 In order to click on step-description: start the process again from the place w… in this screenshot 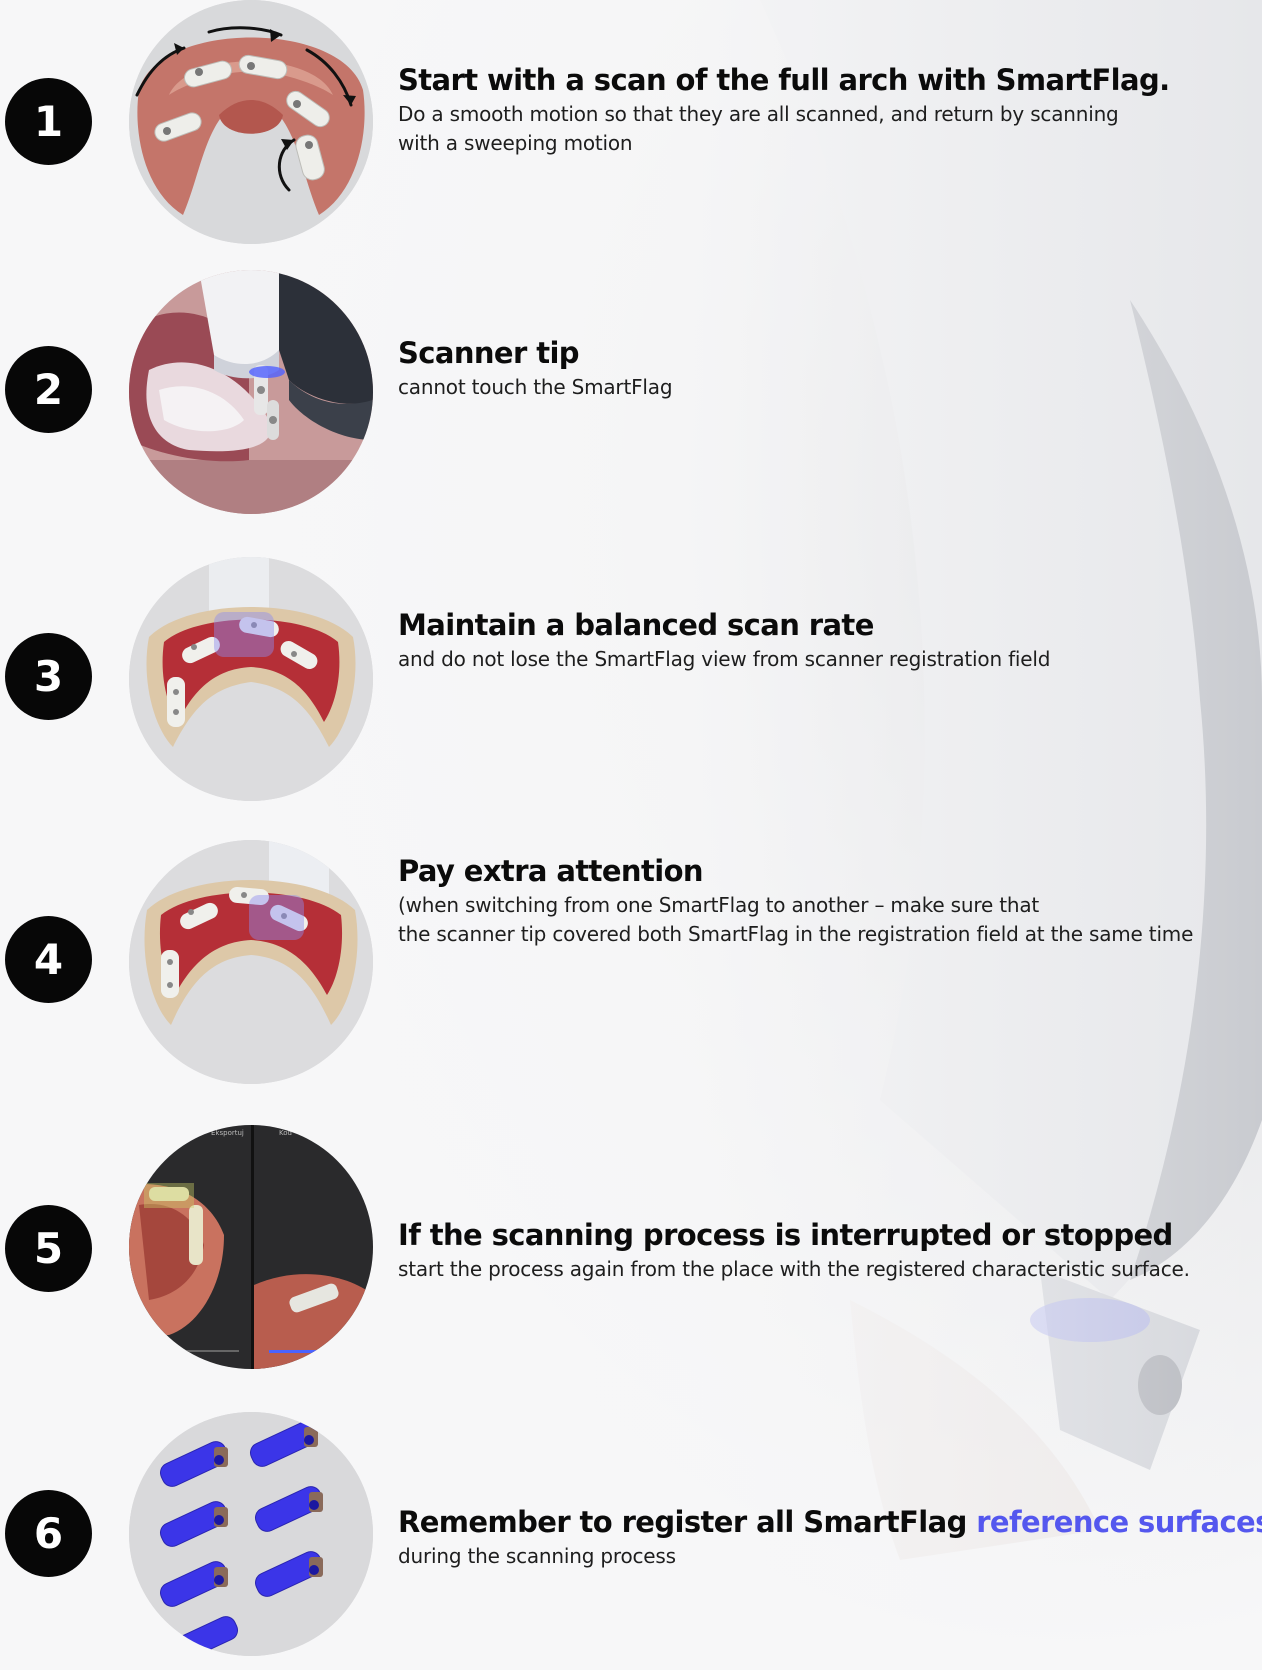, I will do `click(828, 1269)`.